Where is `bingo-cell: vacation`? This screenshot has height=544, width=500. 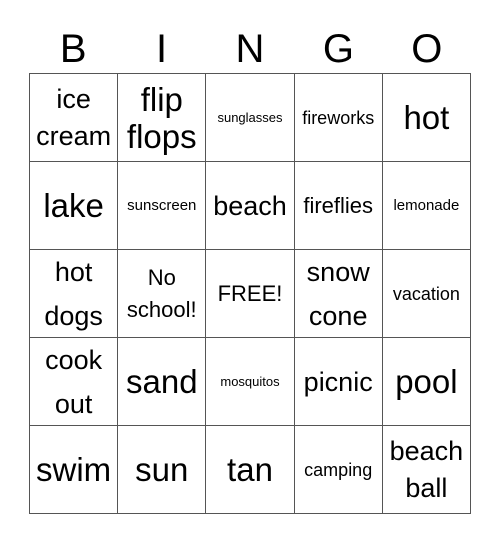 bingo-cell: vacation is located at coordinates (426, 294).